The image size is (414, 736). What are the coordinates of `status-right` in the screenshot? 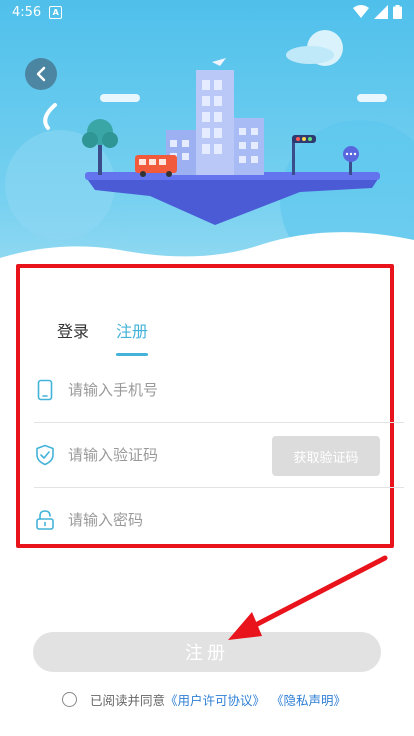 It's located at (377, 12).